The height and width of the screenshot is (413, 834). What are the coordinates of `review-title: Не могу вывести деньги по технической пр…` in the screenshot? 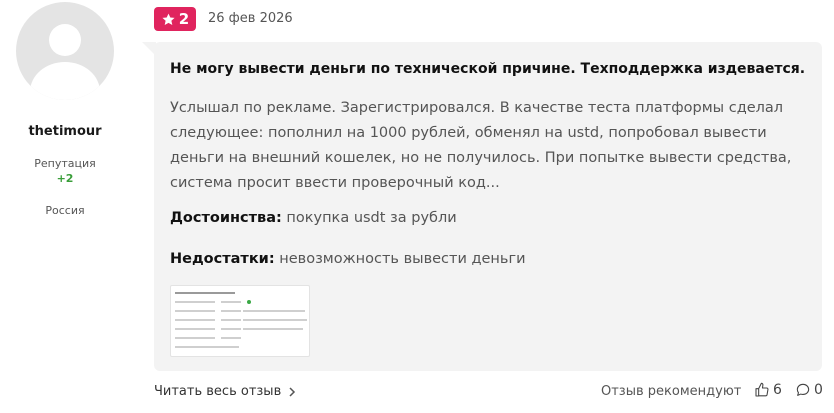 It's located at (490, 69).